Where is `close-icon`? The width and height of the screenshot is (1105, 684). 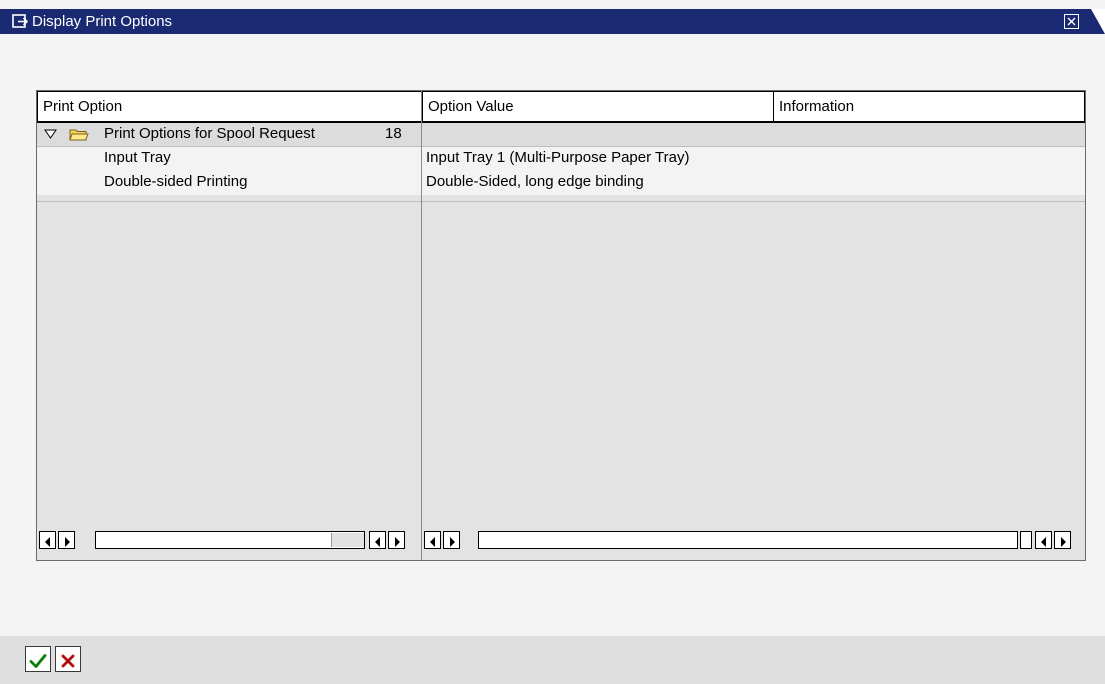
close-icon is located at coordinates (1071, 21).